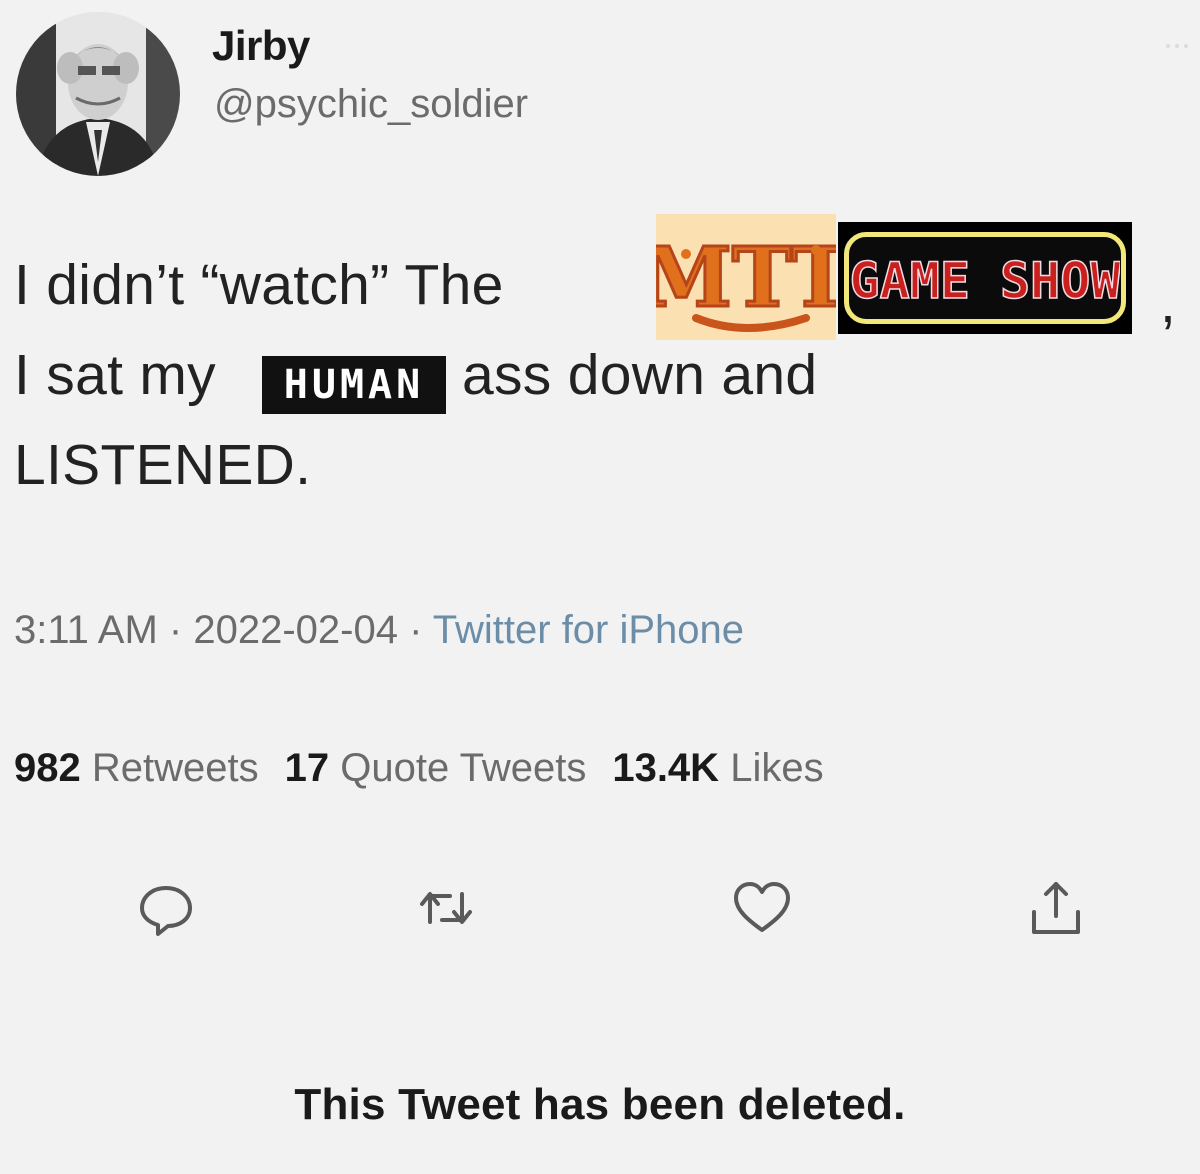  Describe the element at coordinates (985, 281) in the screenshot. I see `gameshow-logo-text: GAME SHOW` at that location.